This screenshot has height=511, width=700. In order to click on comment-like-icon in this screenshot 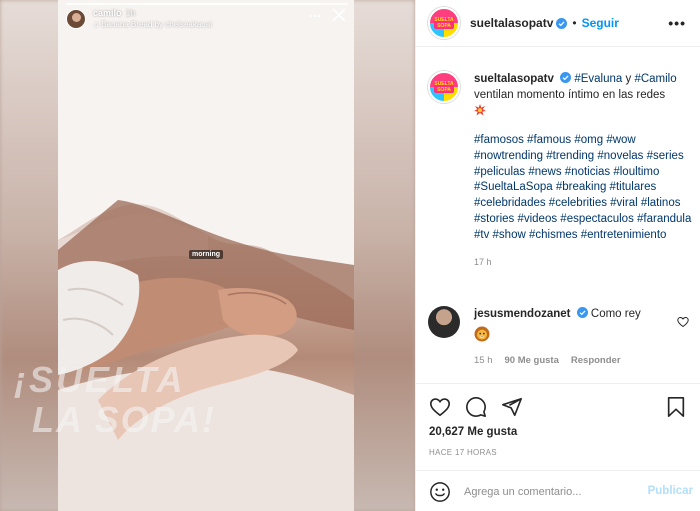, I will do `click(683, 322)`.